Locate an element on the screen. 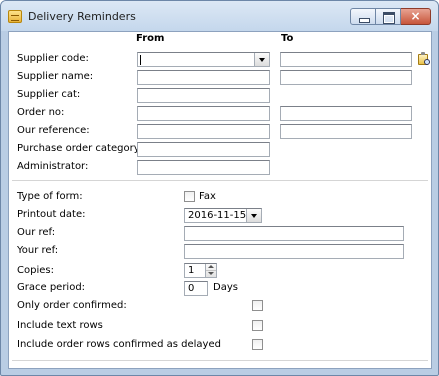 The height and width of the screenshot is (376, 439). spin-buttons is located at coordinates (210, 270).